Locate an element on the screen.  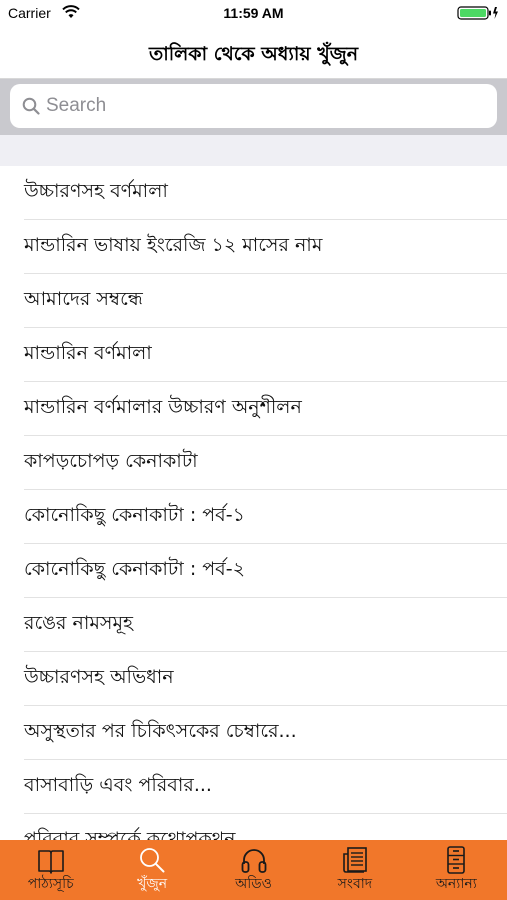
search-bar-container is located at coordinates (253, 107).